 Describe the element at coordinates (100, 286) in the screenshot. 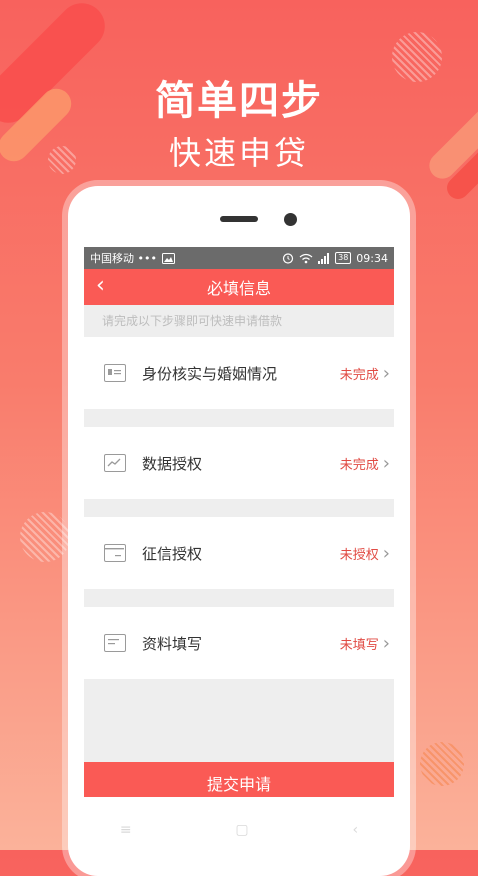

I see `chevron-left-icon: ‹` at that location.